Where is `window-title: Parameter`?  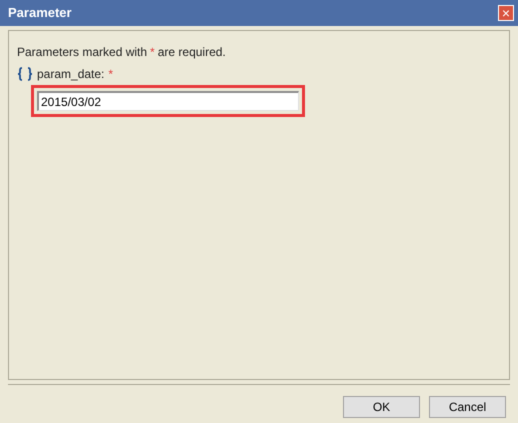 window-title: Parameter is located at coordinates (40, 13).